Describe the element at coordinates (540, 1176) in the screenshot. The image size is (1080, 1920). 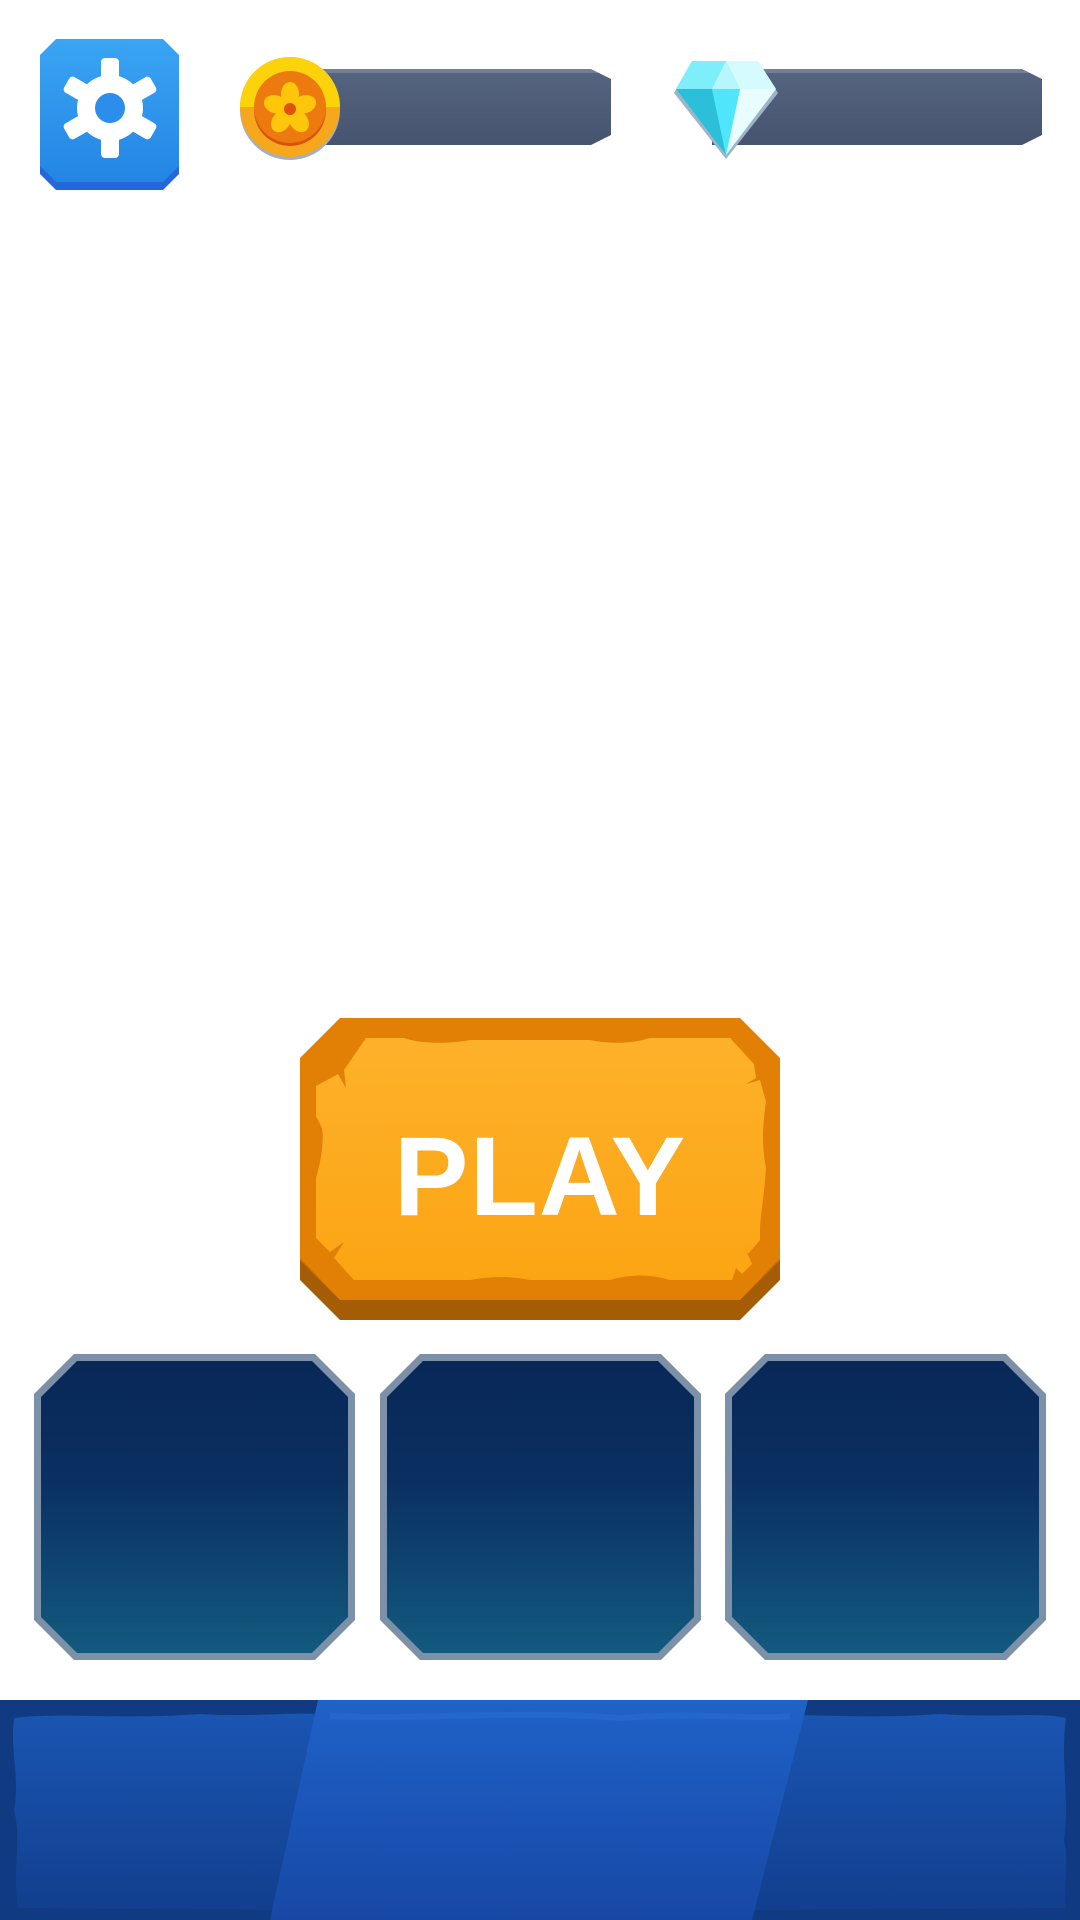
I see `play-label: PLAY` at that location.